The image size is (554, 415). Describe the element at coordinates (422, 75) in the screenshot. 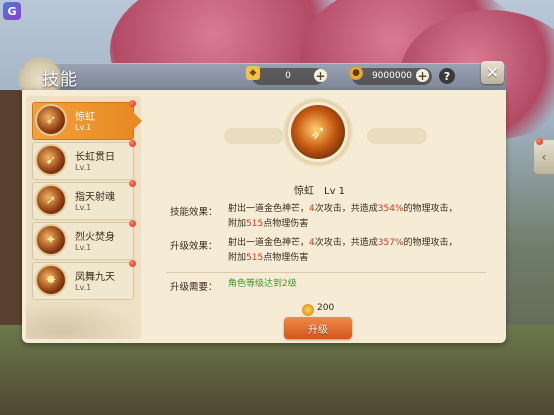

I see `add-coin-button: +` at that location.